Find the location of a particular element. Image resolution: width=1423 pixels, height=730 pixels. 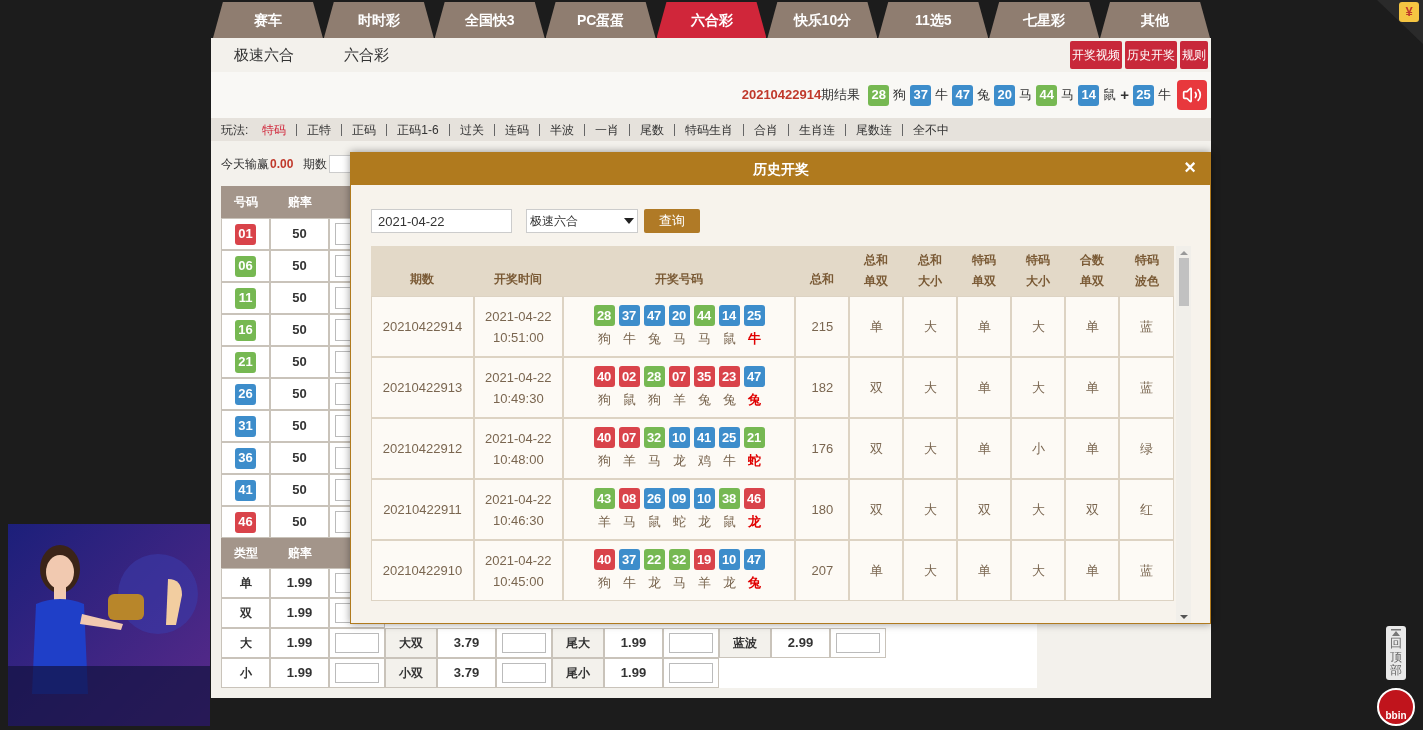

play-type-link: 全不中 is located at coordinates (930, 129).